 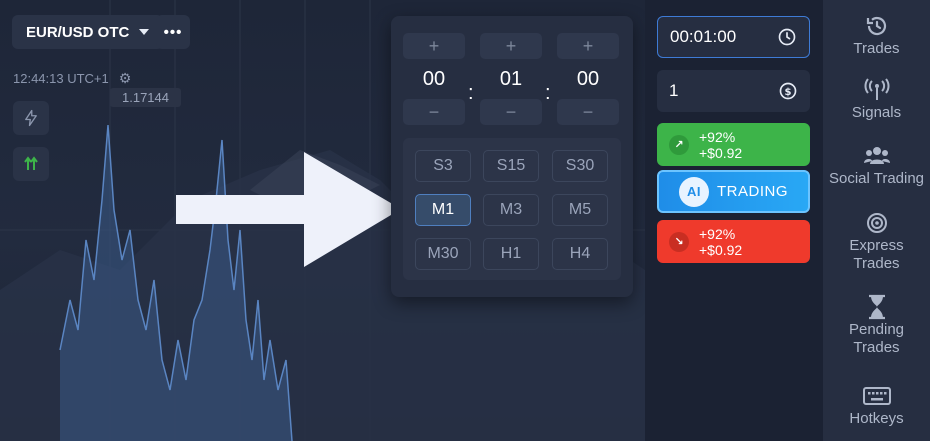 What do you see at coordinates (61, 78) in the screenshot?
I see `clock-text: 12:44:13 UTC+1` at bounding box center [61, 78].